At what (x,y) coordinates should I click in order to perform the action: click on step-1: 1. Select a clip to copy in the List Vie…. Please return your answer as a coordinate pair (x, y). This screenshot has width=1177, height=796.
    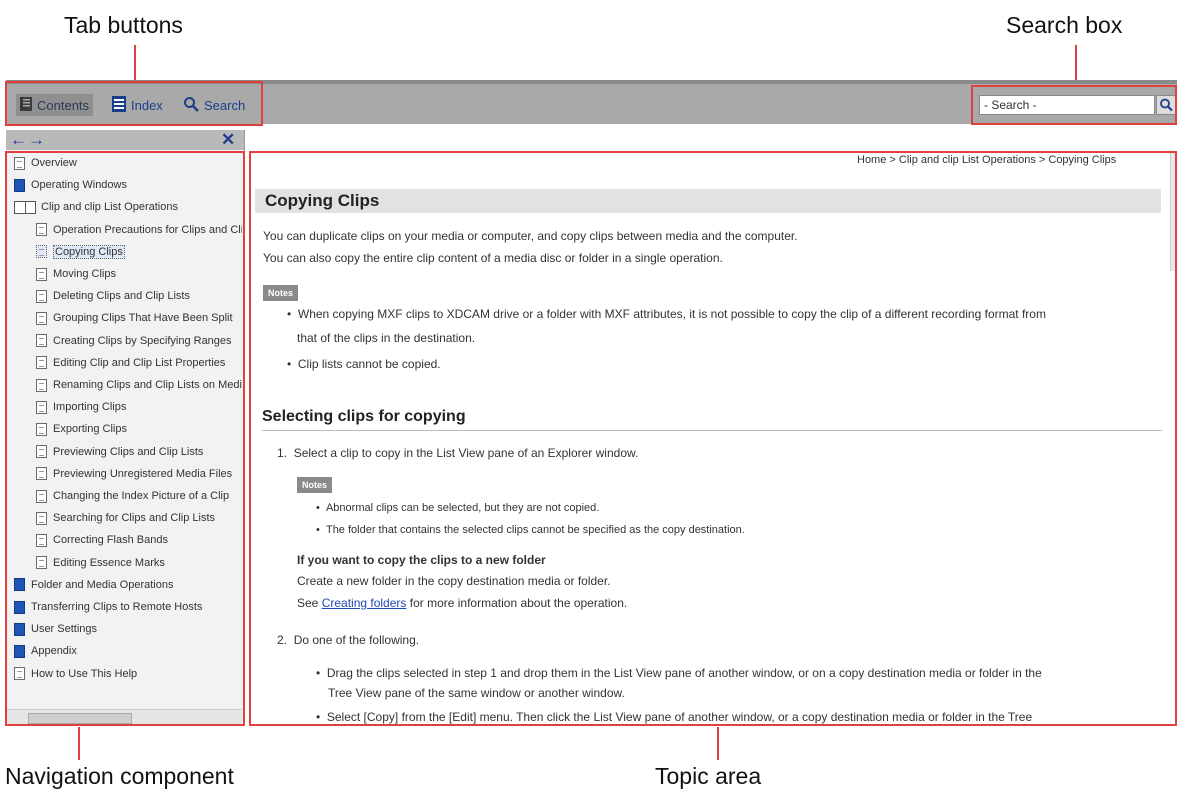
    Looking at the image, I should click on (458, 453).